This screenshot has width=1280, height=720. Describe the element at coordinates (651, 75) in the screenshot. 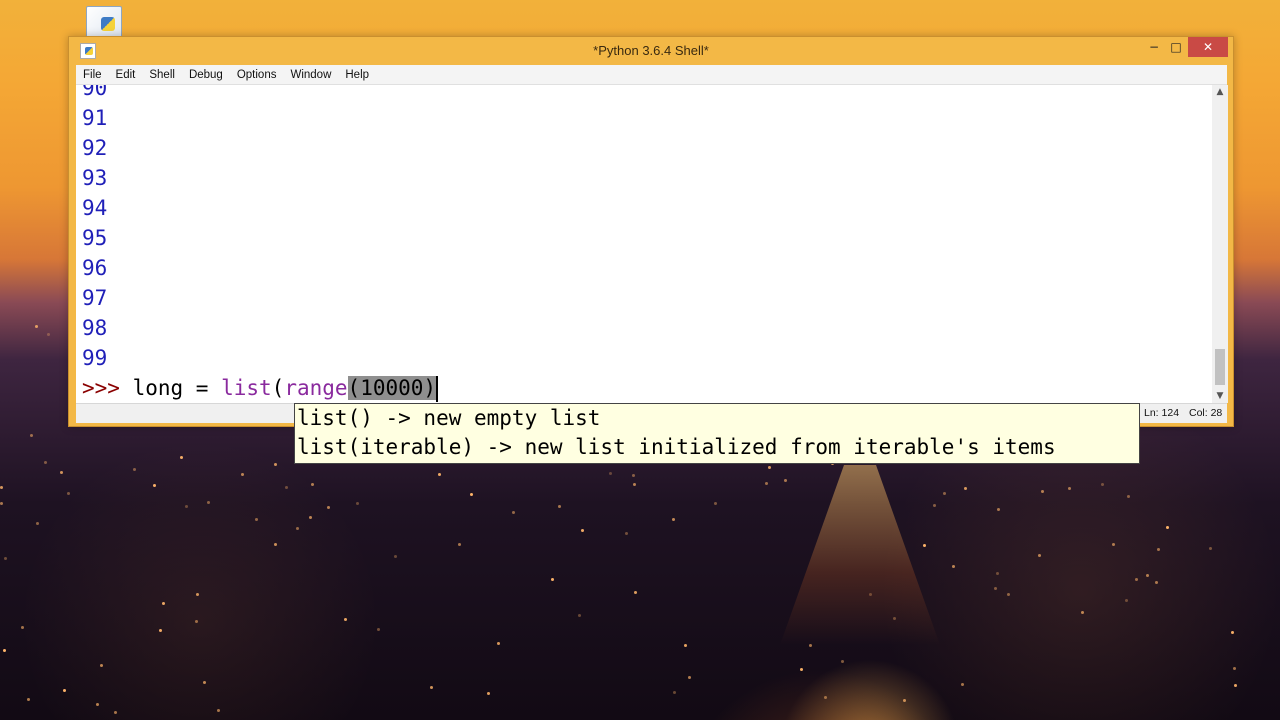

I see `menu-bar: File Edit Shell Debug Options Window Help` at that location.